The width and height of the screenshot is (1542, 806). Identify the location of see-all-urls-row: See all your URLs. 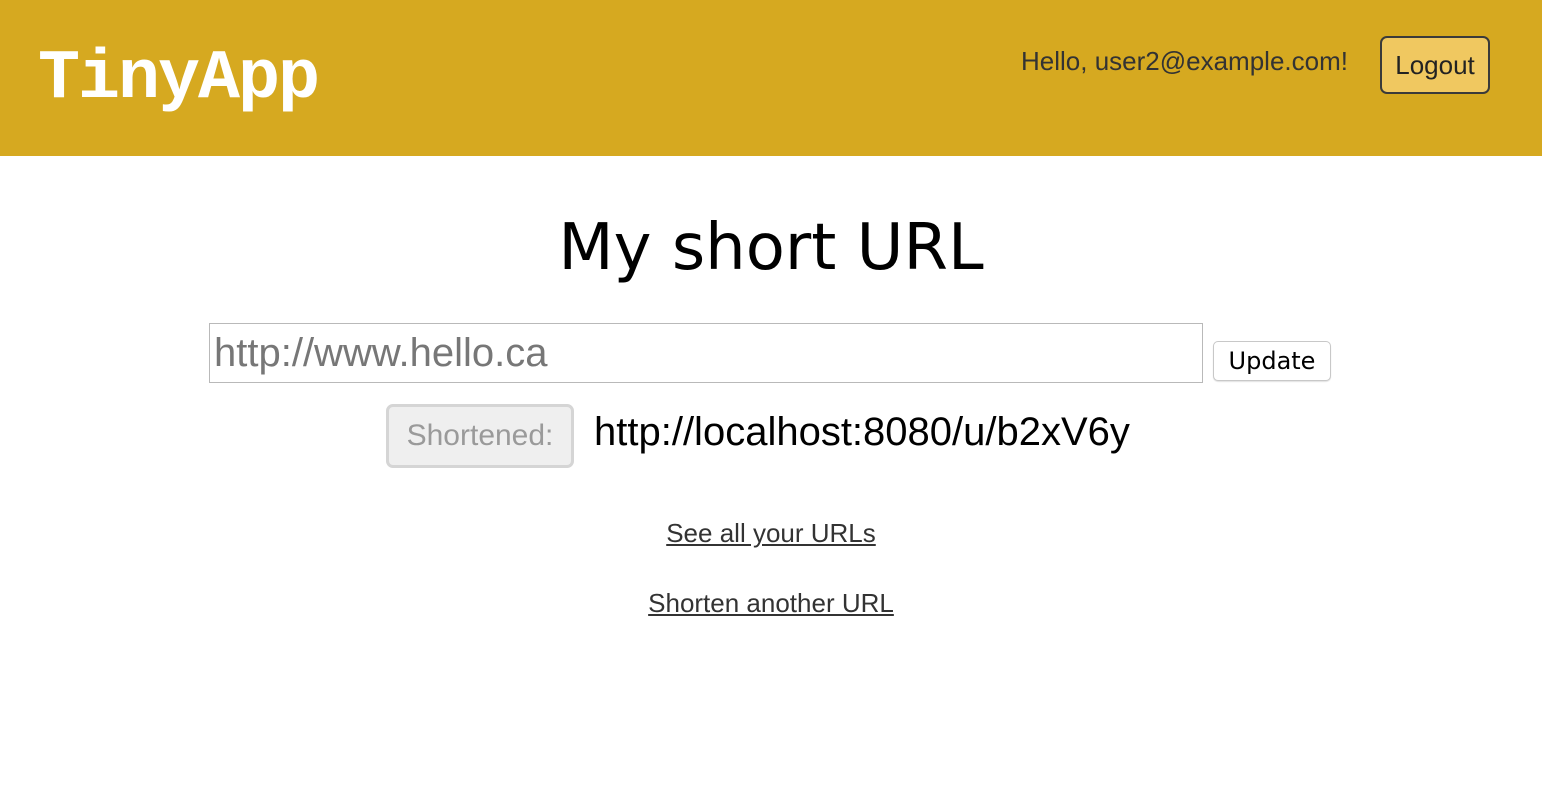
(771, 533).